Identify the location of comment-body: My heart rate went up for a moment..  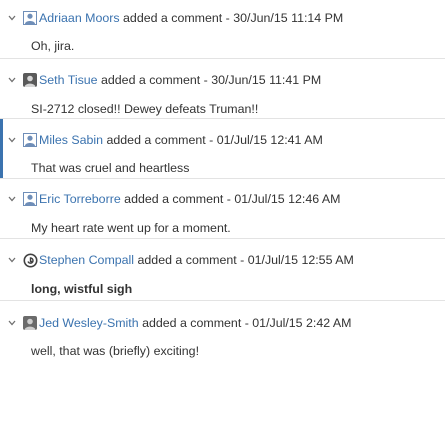
(131, 228).